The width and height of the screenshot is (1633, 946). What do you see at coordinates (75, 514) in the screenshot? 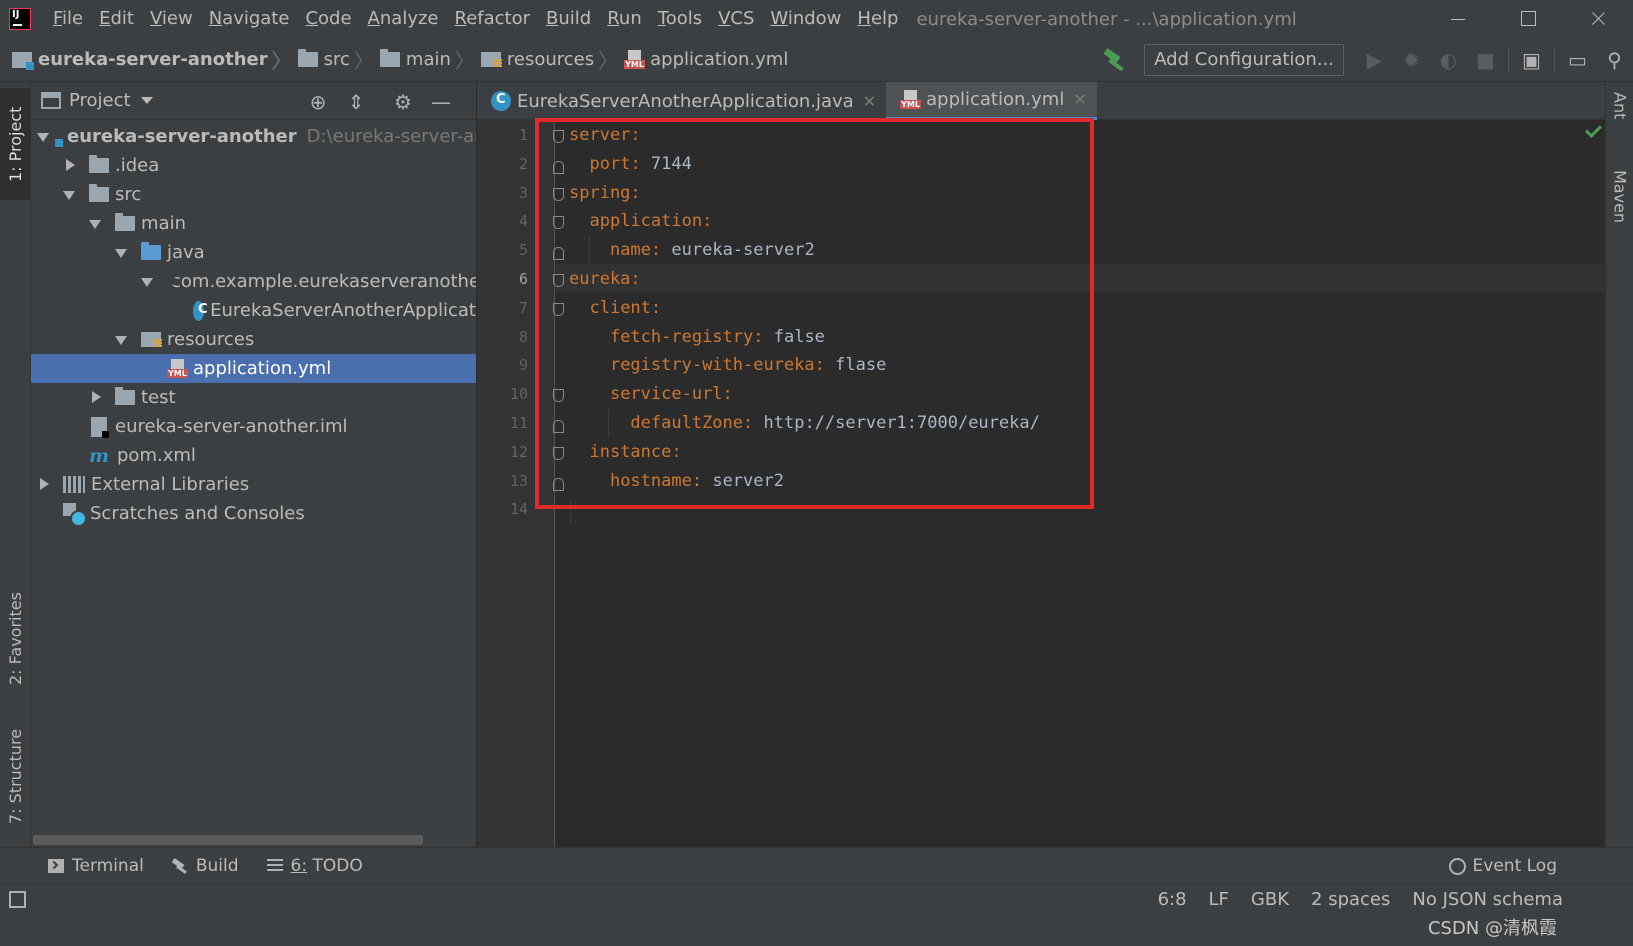
I see `scratches-icon` at bounding box center [75, 514].